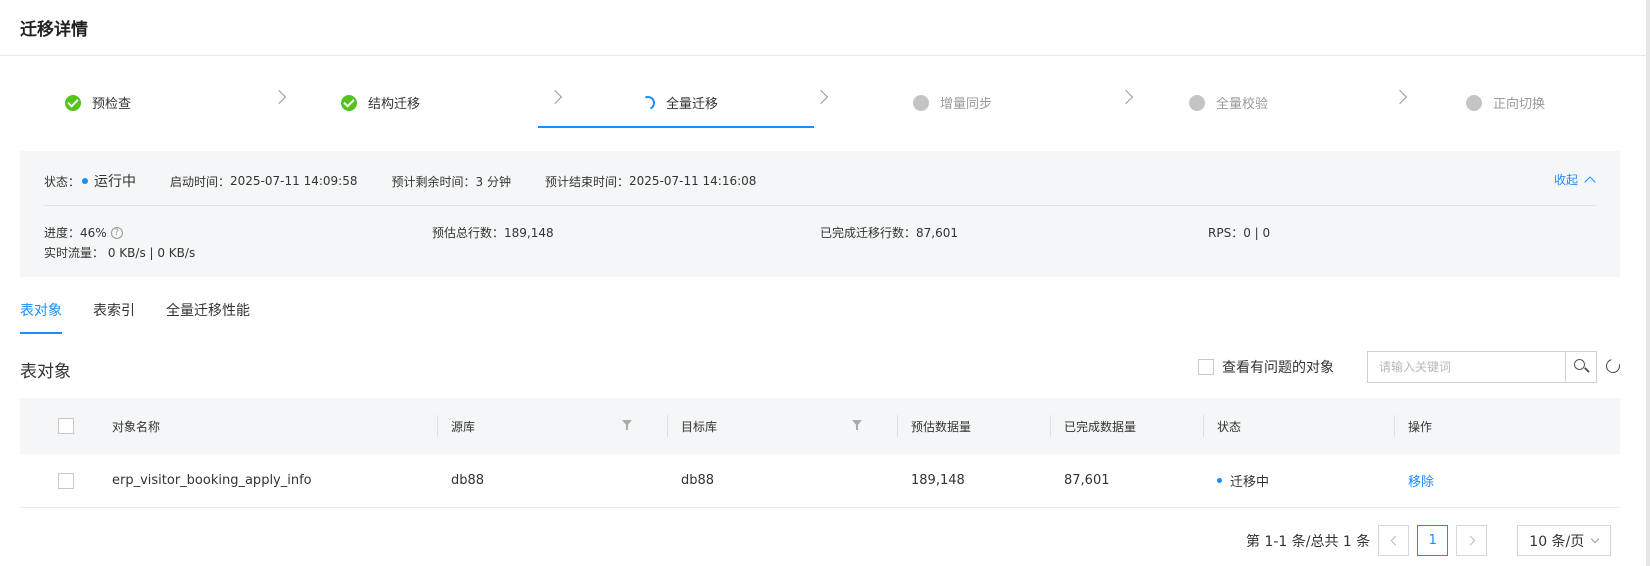 This screenshot has width=1650, height=566. I want to click on search-input, so click(1466, 367).